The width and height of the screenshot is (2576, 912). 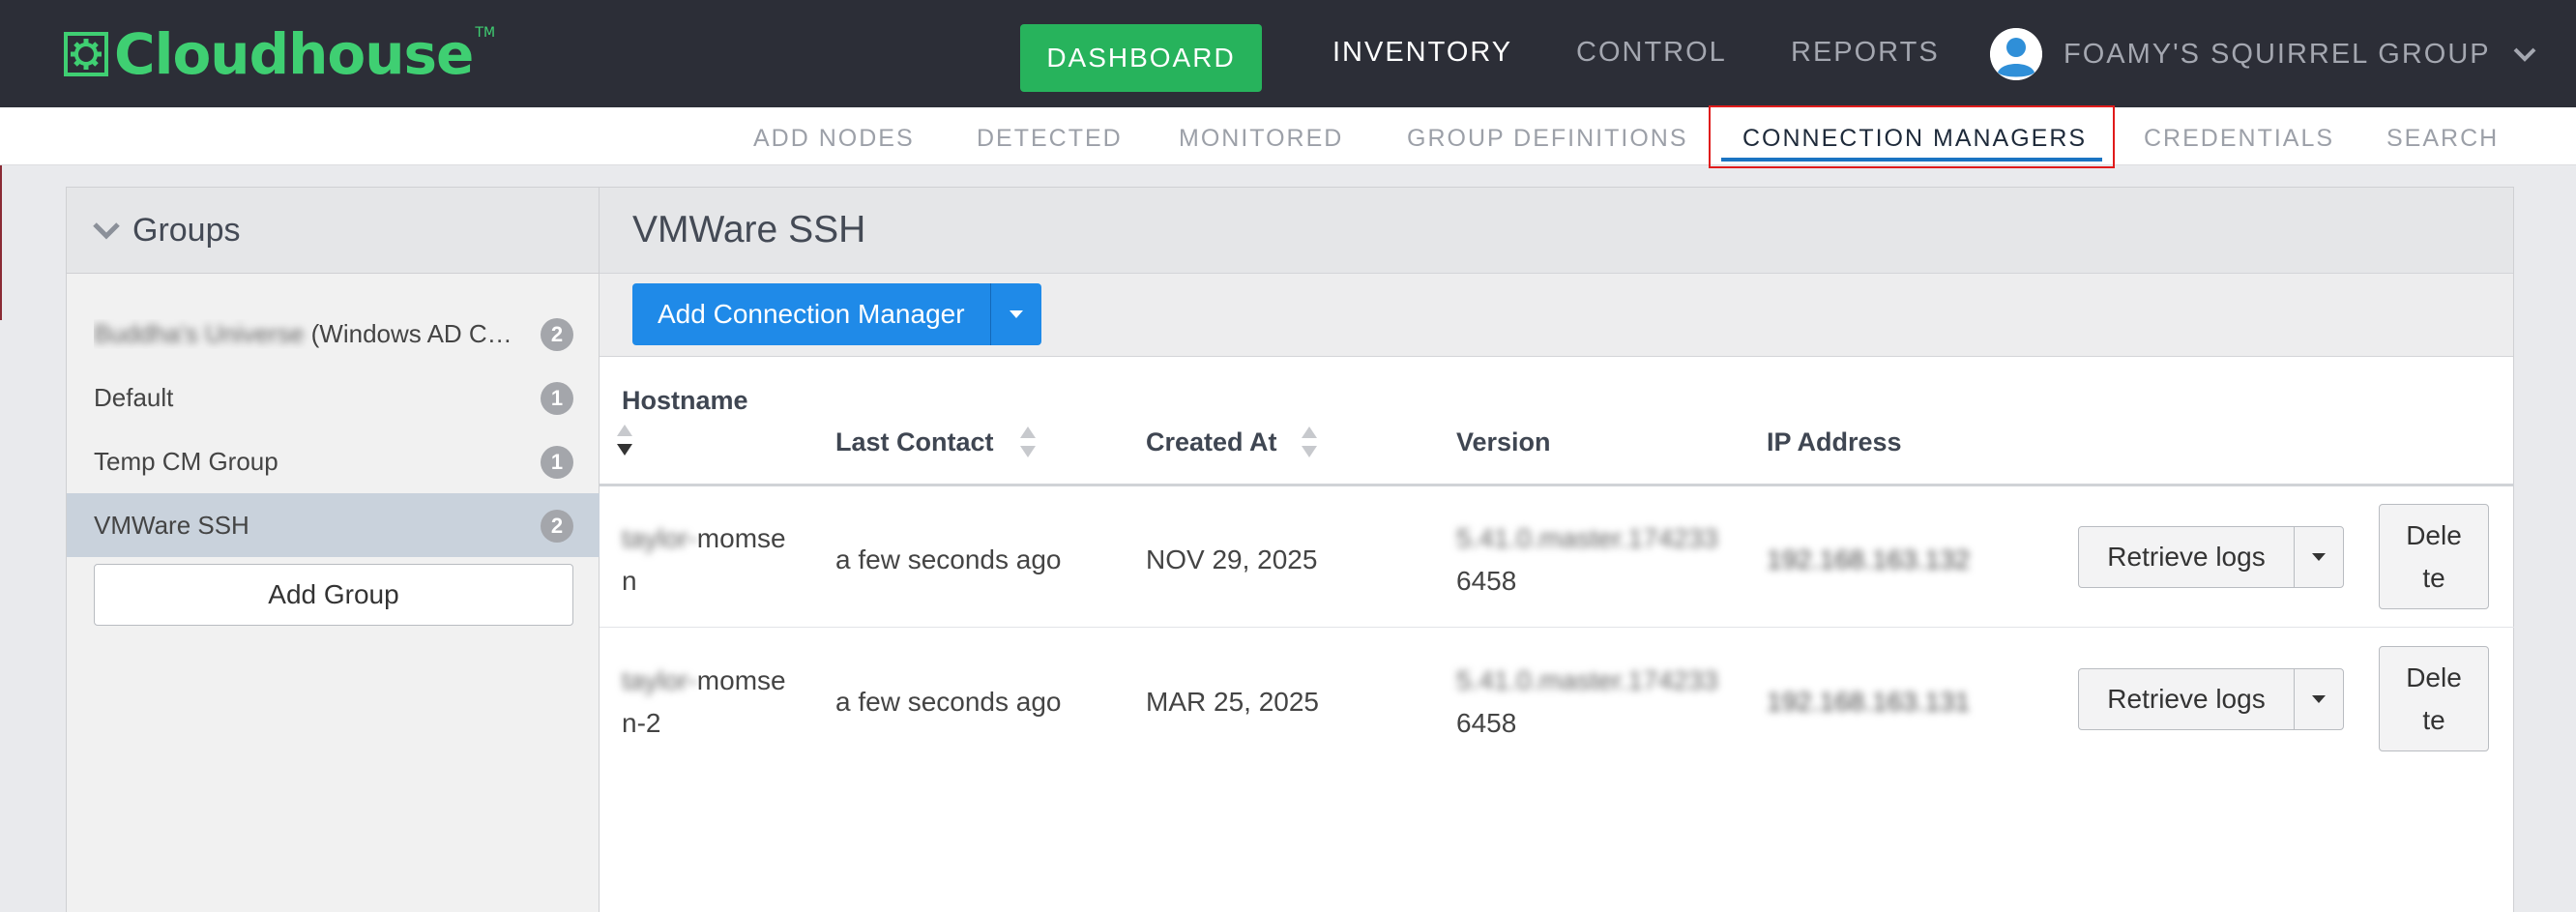 What do you see at coordinates (186, 461) in the screenshot?
I see `group-name: Temp CM Group` at bounding box center [186, 461].